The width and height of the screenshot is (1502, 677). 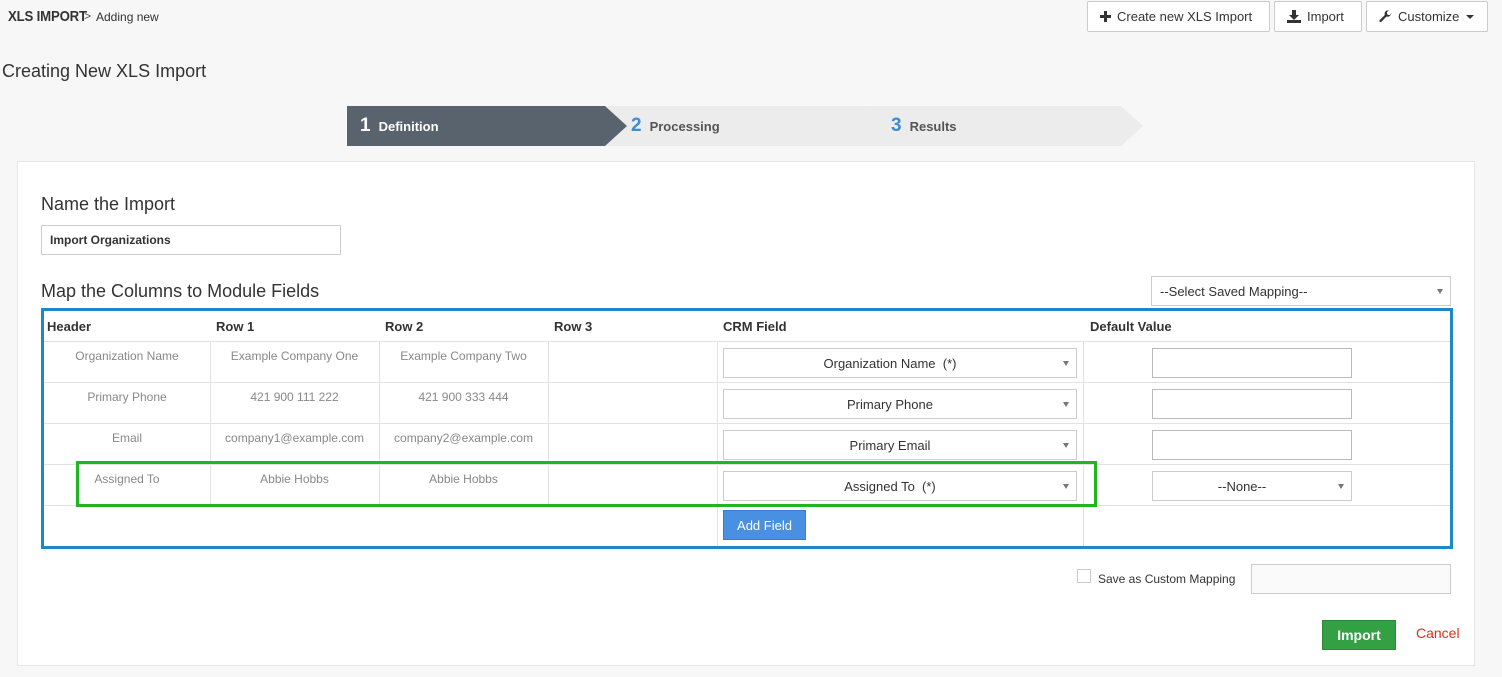 I want to click on saved-mapping-select: --Select Saved Mapping--, so click(x=1301, y=291).